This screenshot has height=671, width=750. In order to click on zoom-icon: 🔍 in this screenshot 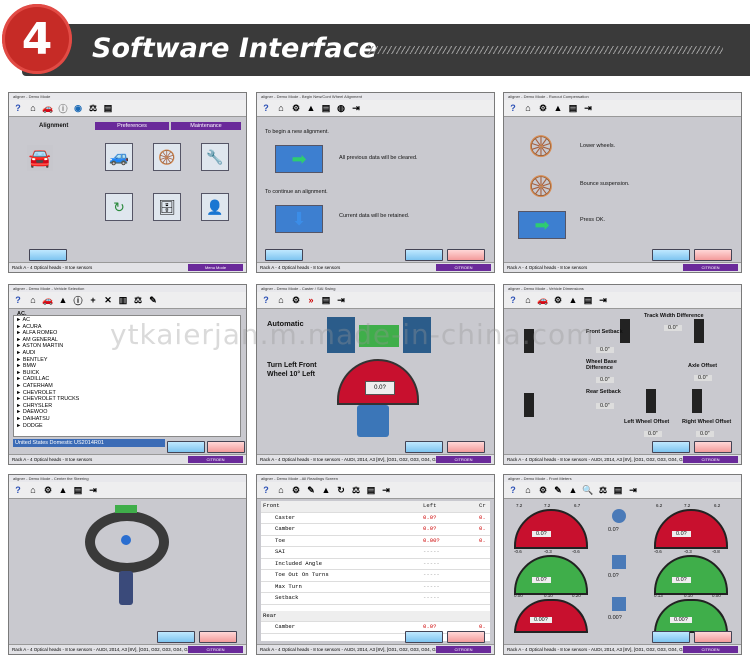, I will do `click(588, 490)`.